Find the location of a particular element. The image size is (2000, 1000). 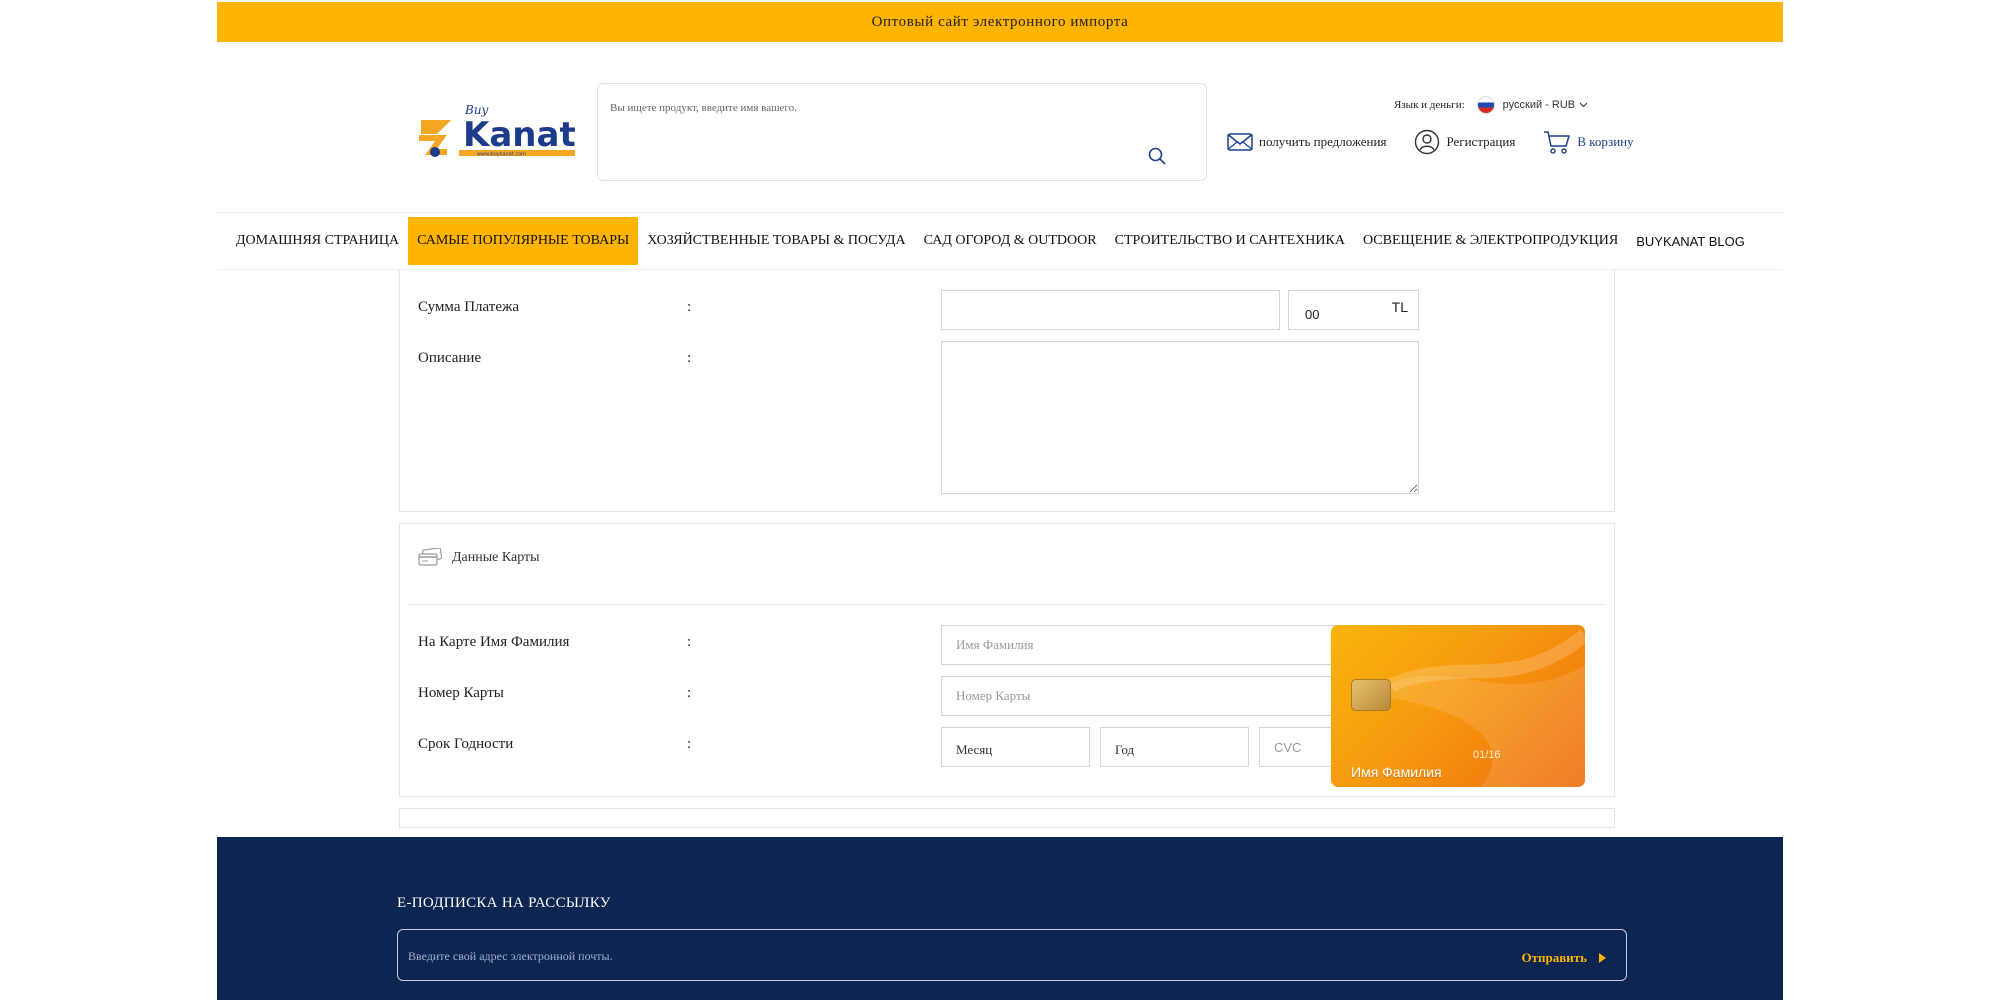

nav-item-home: ДОМАШНЯЯ СТРАНИЦА is located at coordinates (317, 241).